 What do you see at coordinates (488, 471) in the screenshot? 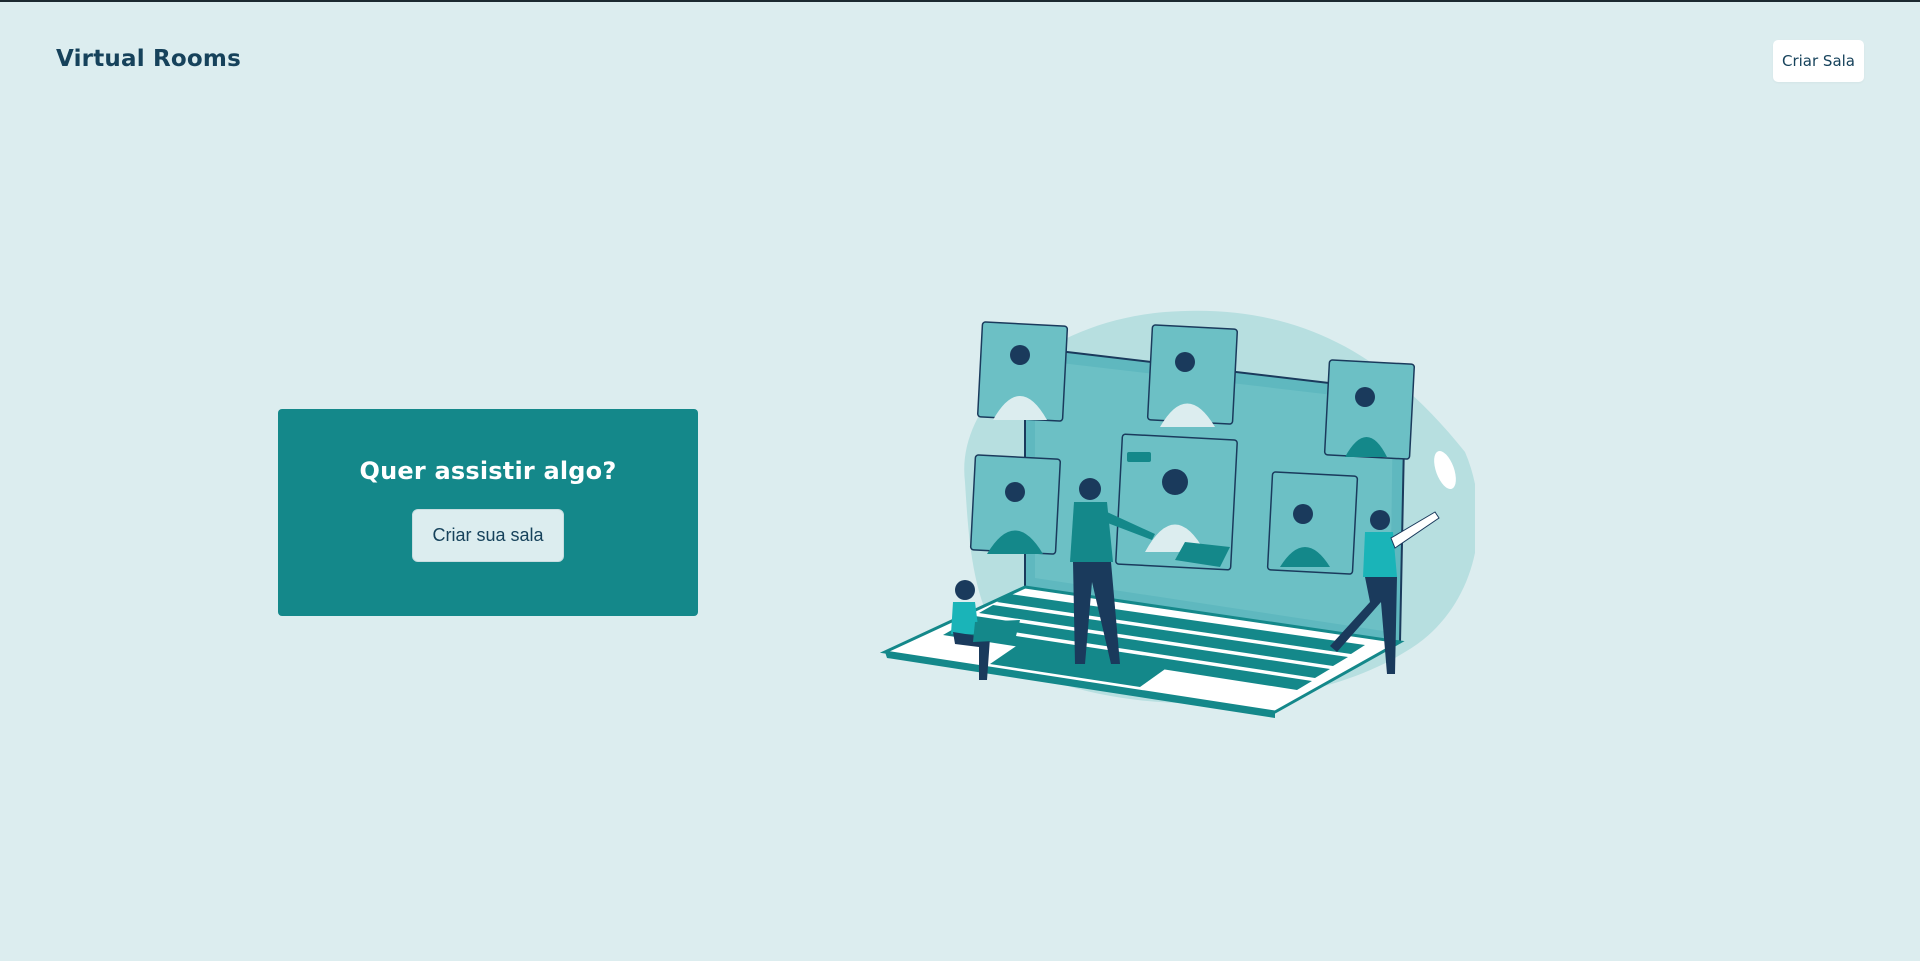
I see `hero-title: Quer assistir algo?` at bounding box center [488, 471].